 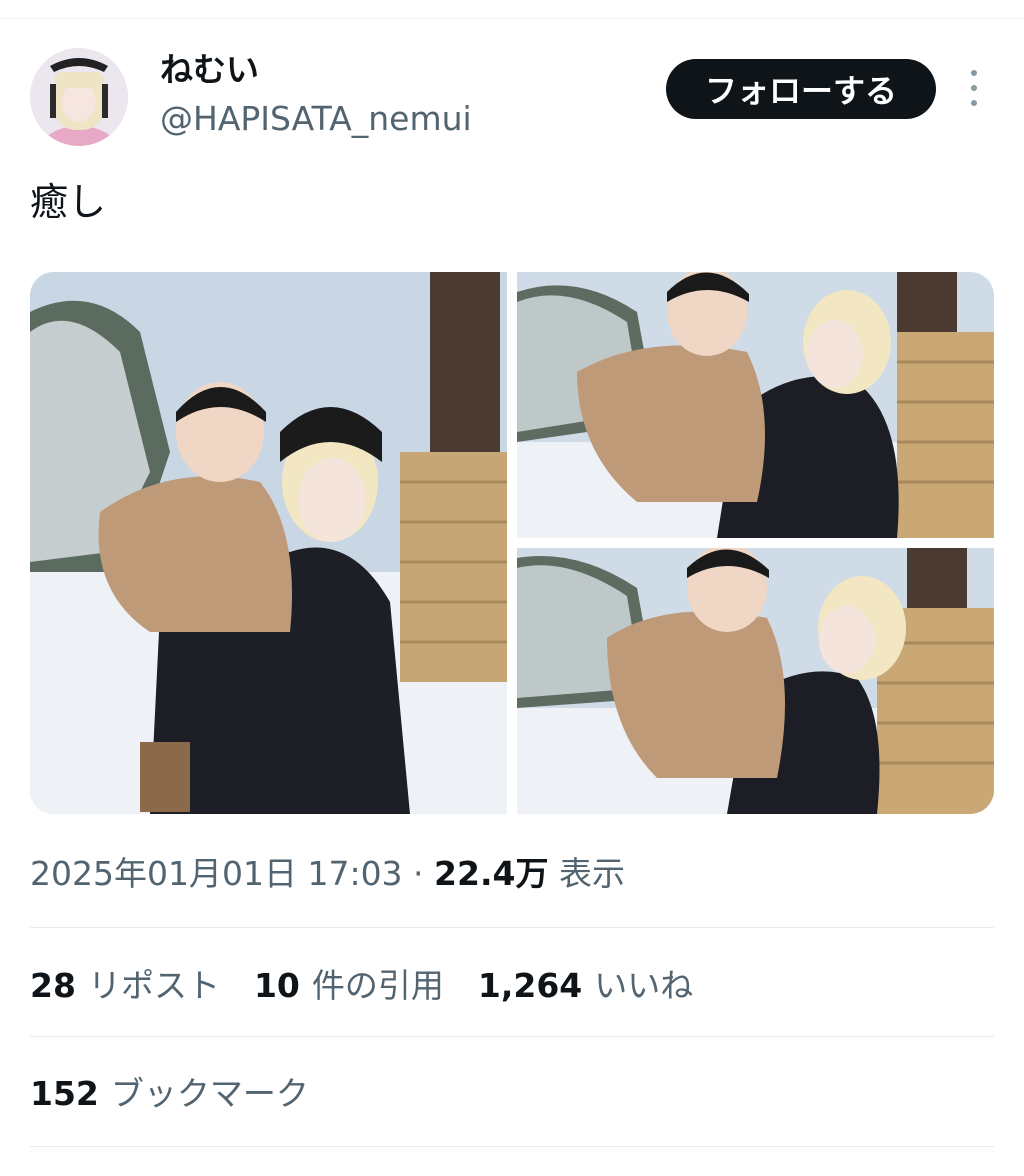 What do you see at coordinates (209, 70) in the screenshot?
I see `display-name: ねむい` at bounding box center [209, 70].